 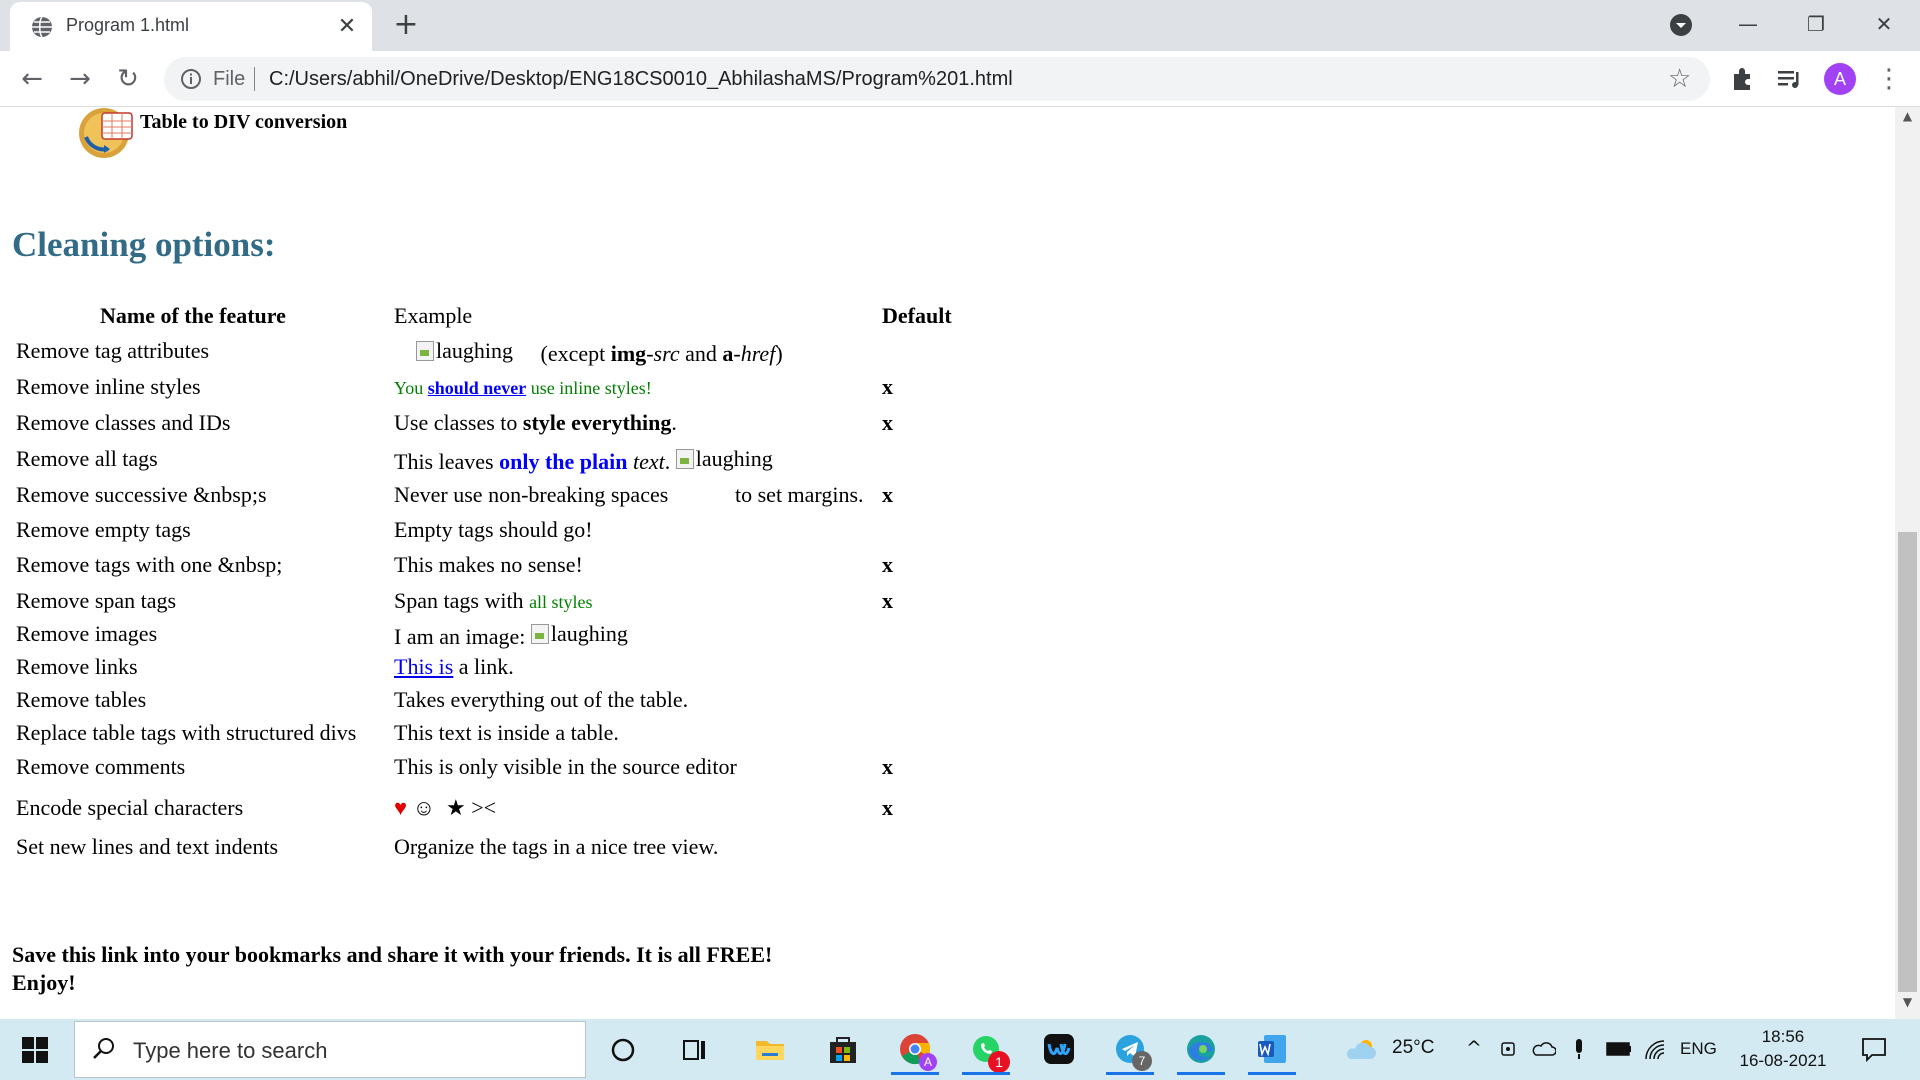 I want to click on forward-button: →, so click(x=80, y=79).